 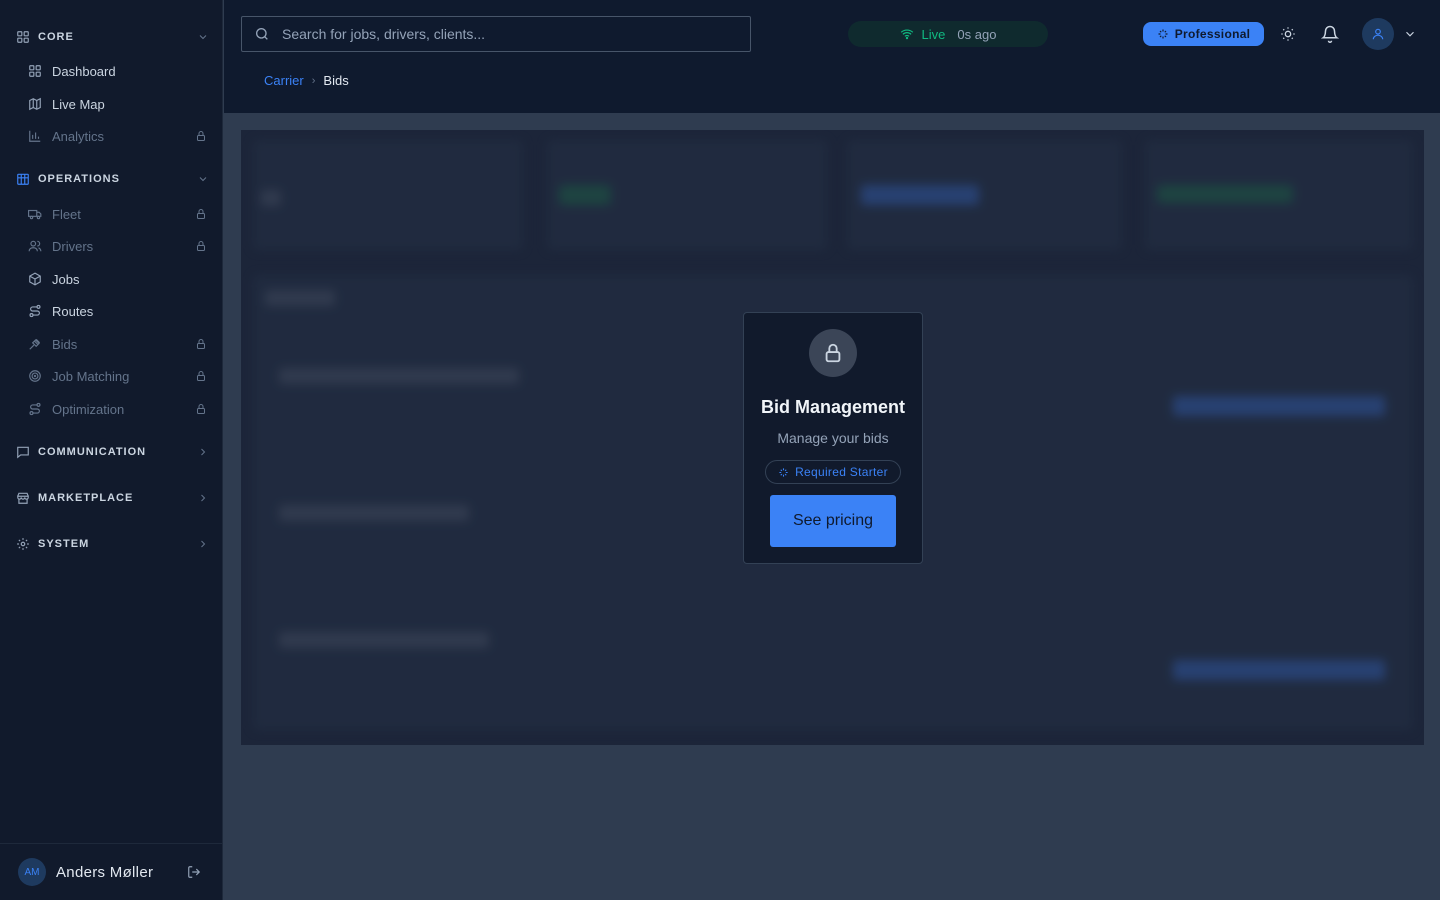 I want to click on breadcrumb-current: Bids, so click(x=336, y=80).